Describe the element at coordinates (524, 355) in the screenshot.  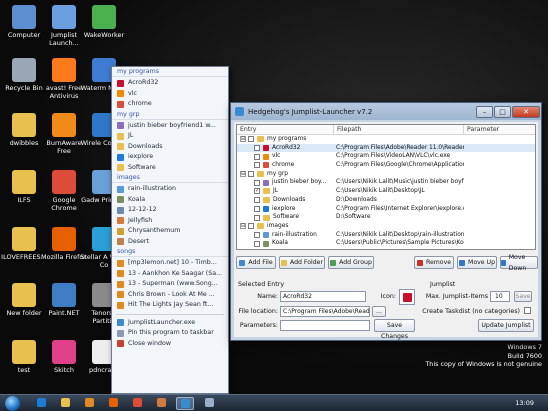
I see `watermark-line: Build 7600` at that location.